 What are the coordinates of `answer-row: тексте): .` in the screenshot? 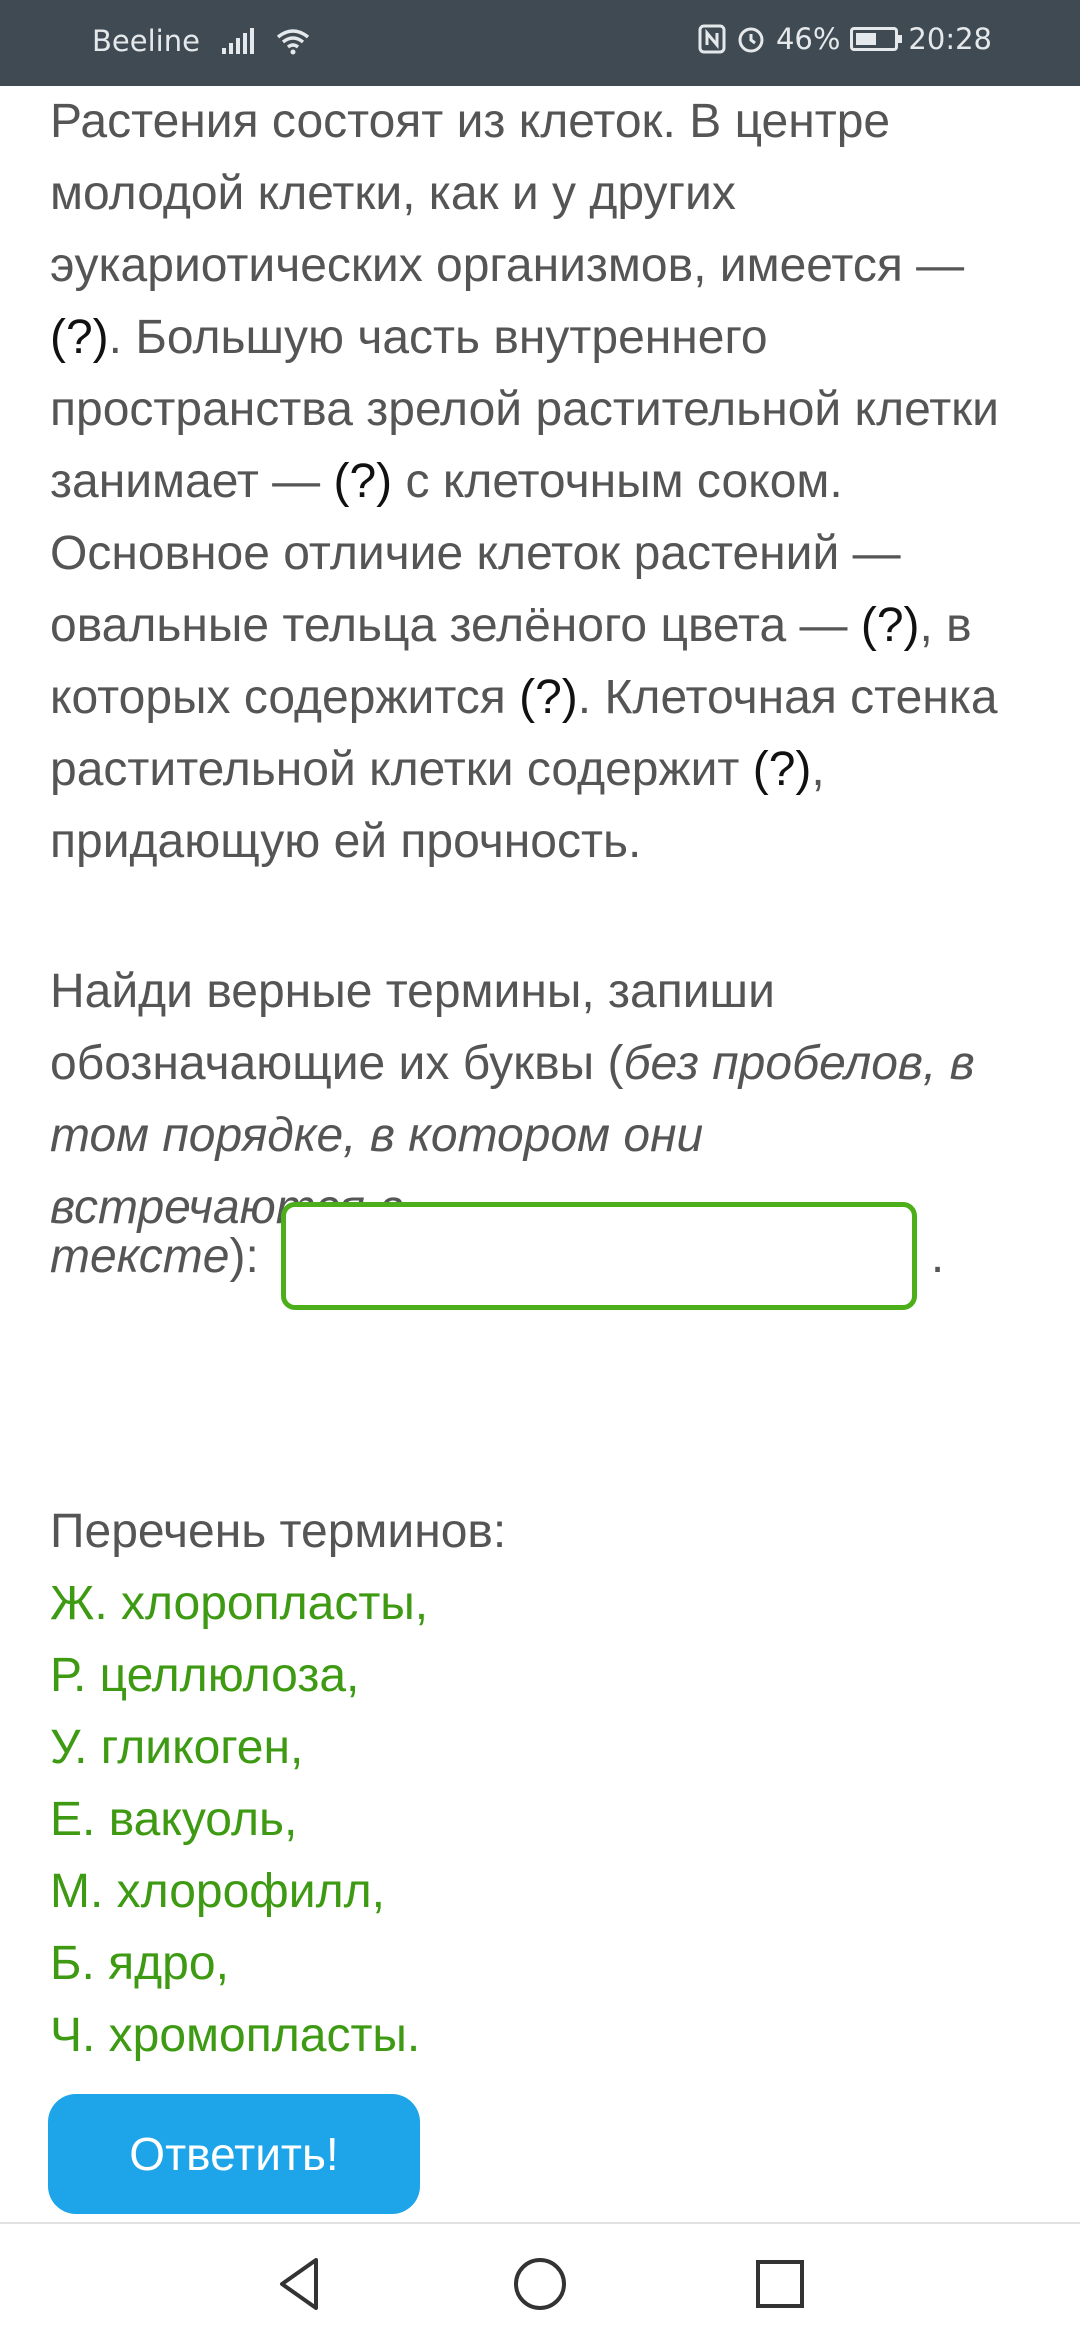 It's located at (497, 1256).